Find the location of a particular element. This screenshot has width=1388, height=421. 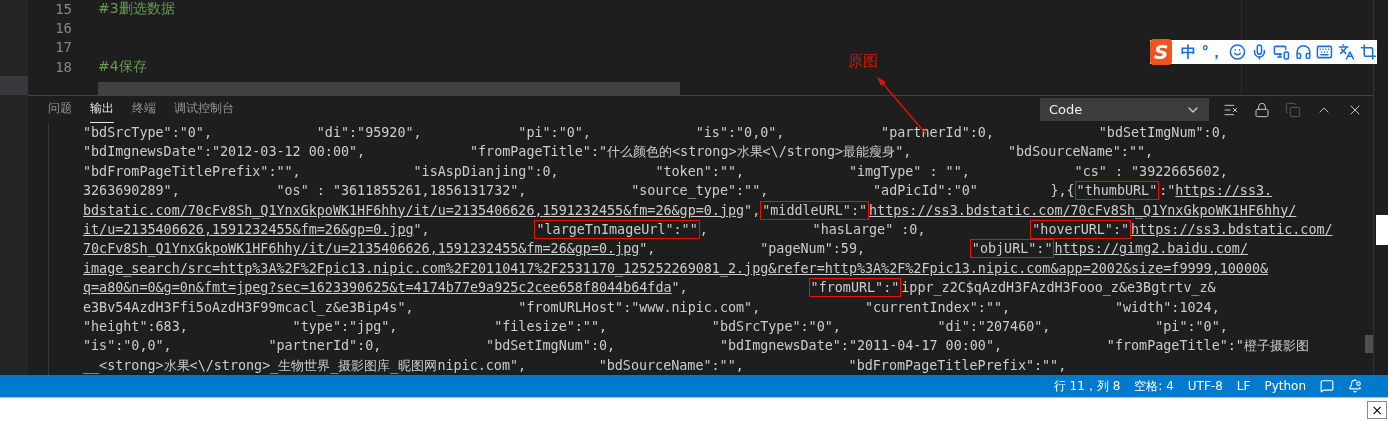

annotation-frame: "objURL":" is located at coordinates (1012, 249).